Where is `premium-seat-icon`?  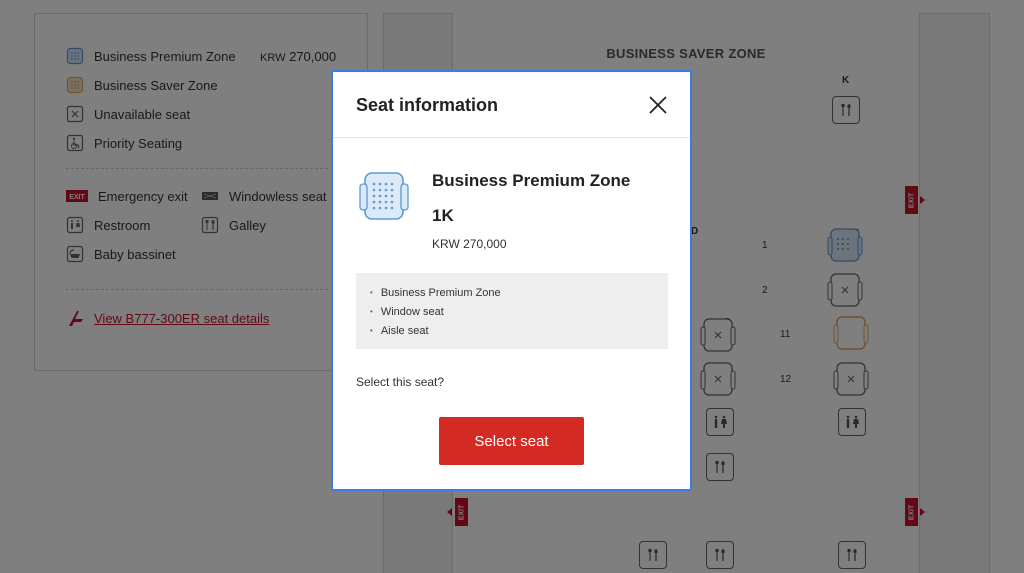 premium-seat-icon is located at coordinates (384, 196).